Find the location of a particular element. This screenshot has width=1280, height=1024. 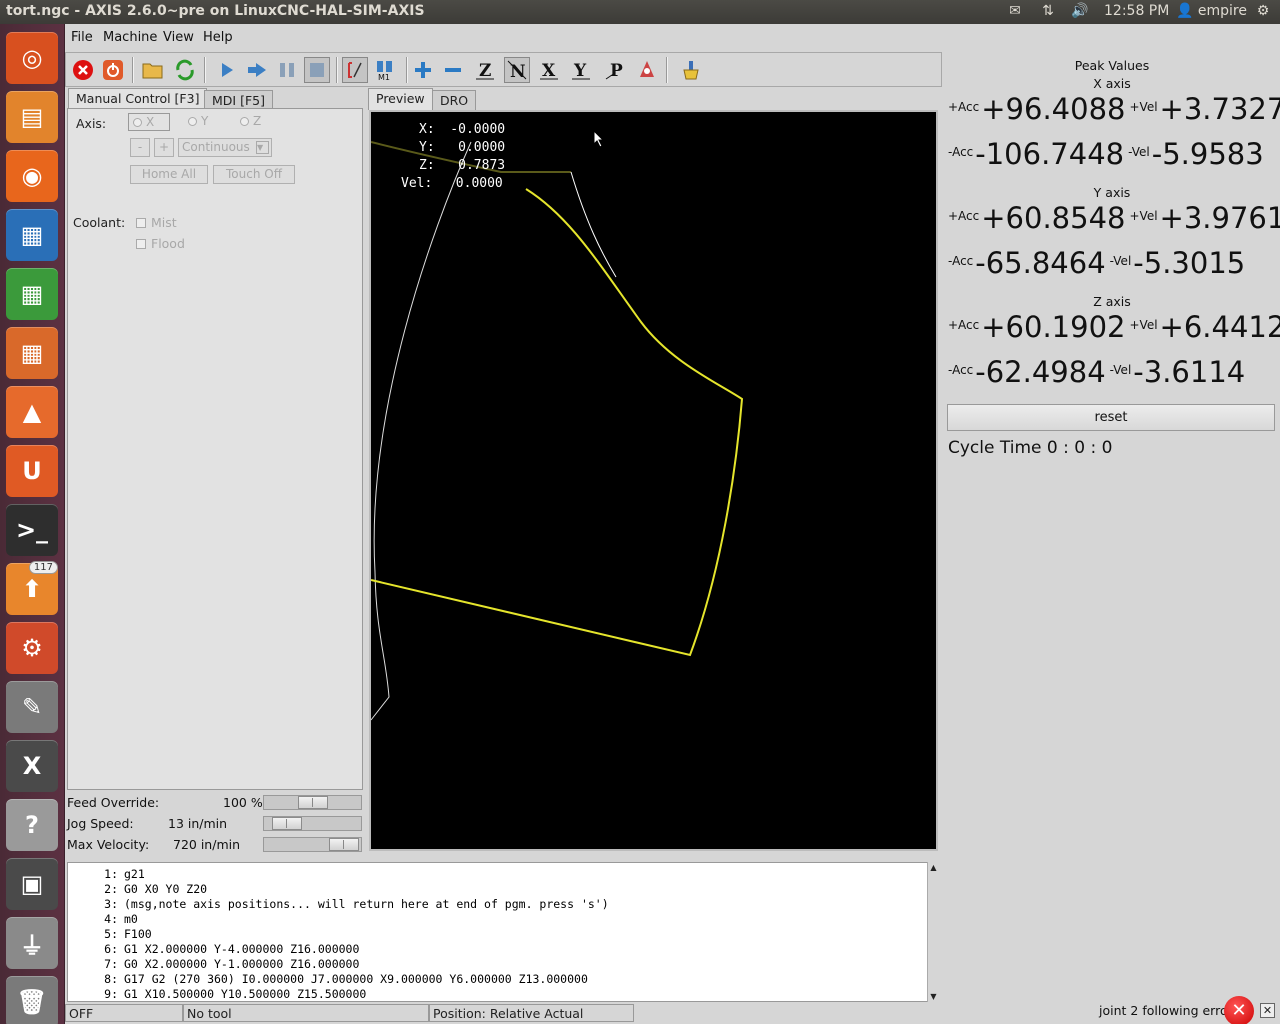

files-icon: ▤ is located at coordinates (32, 117).